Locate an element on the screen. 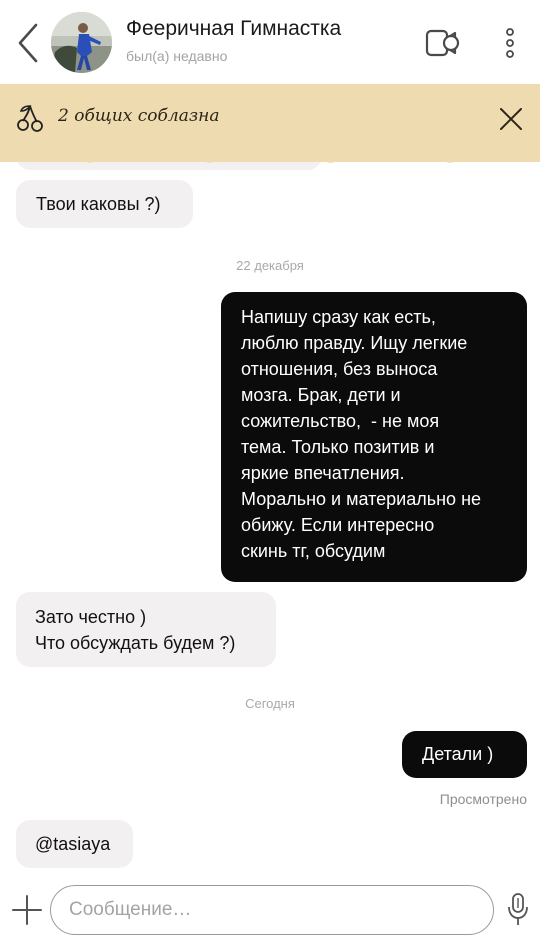  avatar-photo is located at coordinates (81, 42).